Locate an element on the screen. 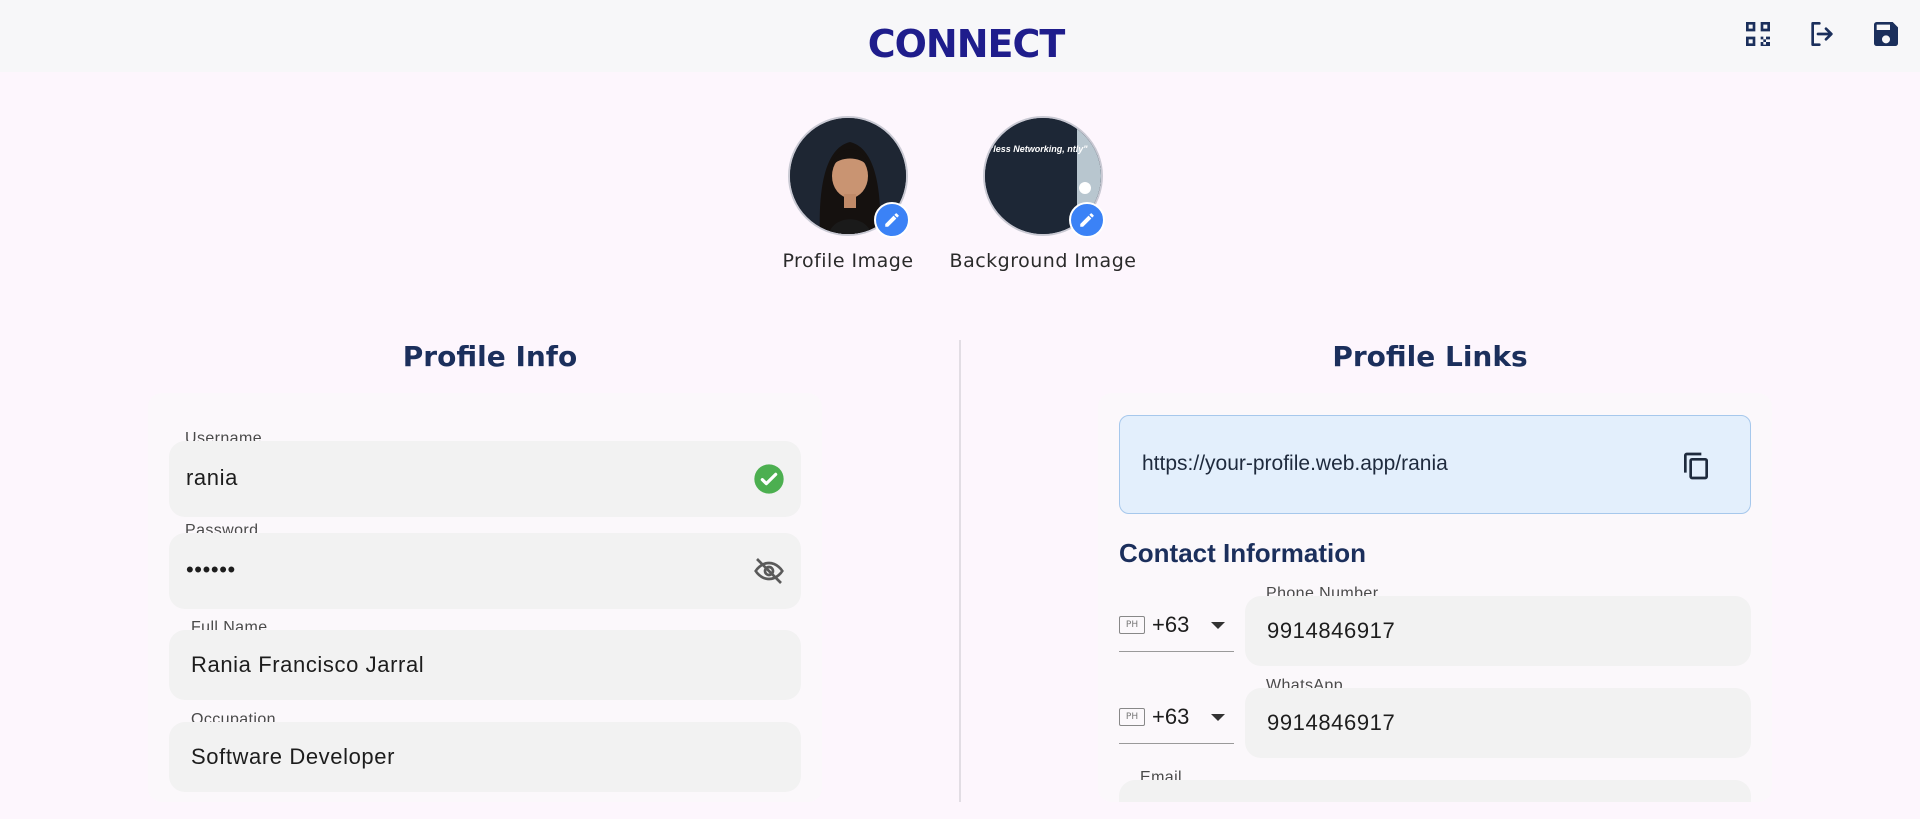 This screenshot has width=1920, height=819. app-header: CONNECT is located at coordinates (960, 36).